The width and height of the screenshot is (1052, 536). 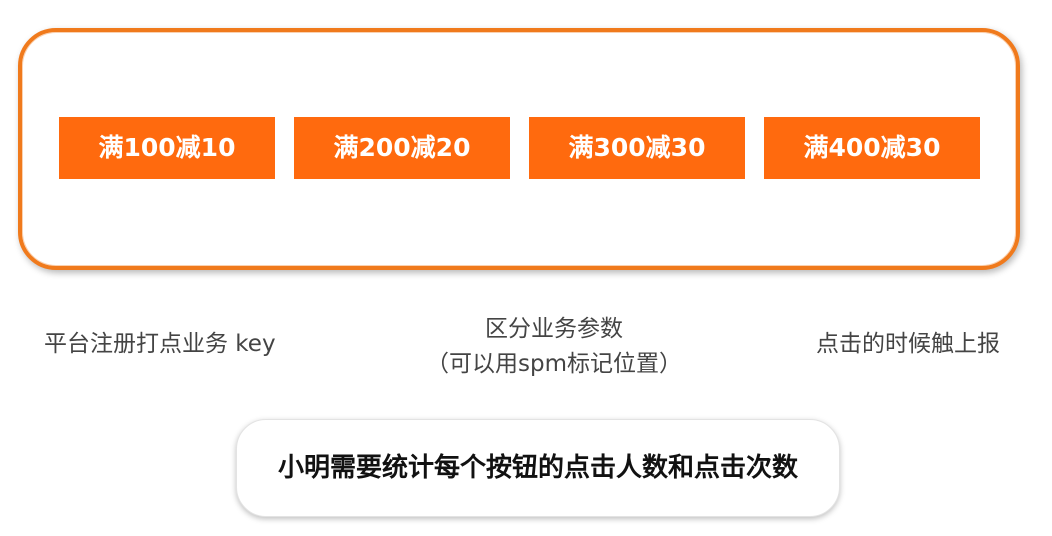 I want to click on label-business-params-title: 区分业务参数, so click(x=554, y=329).